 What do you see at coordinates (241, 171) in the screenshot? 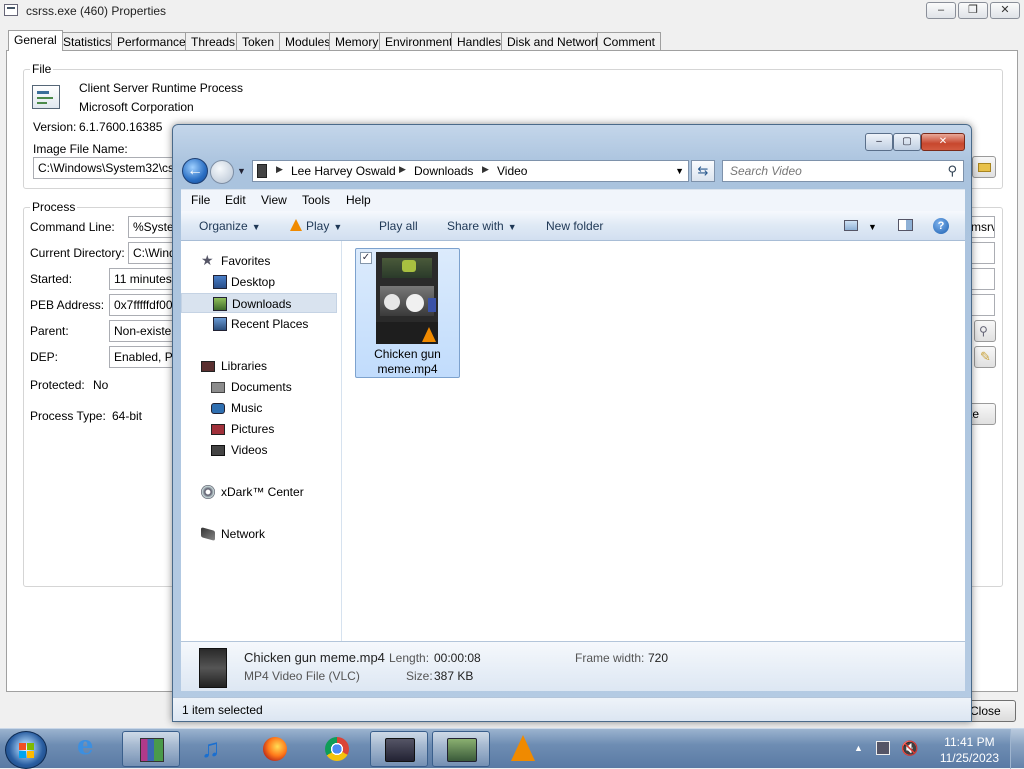
I see `recent-pages-dropdown: ▼` at bounding box center [241, 171].